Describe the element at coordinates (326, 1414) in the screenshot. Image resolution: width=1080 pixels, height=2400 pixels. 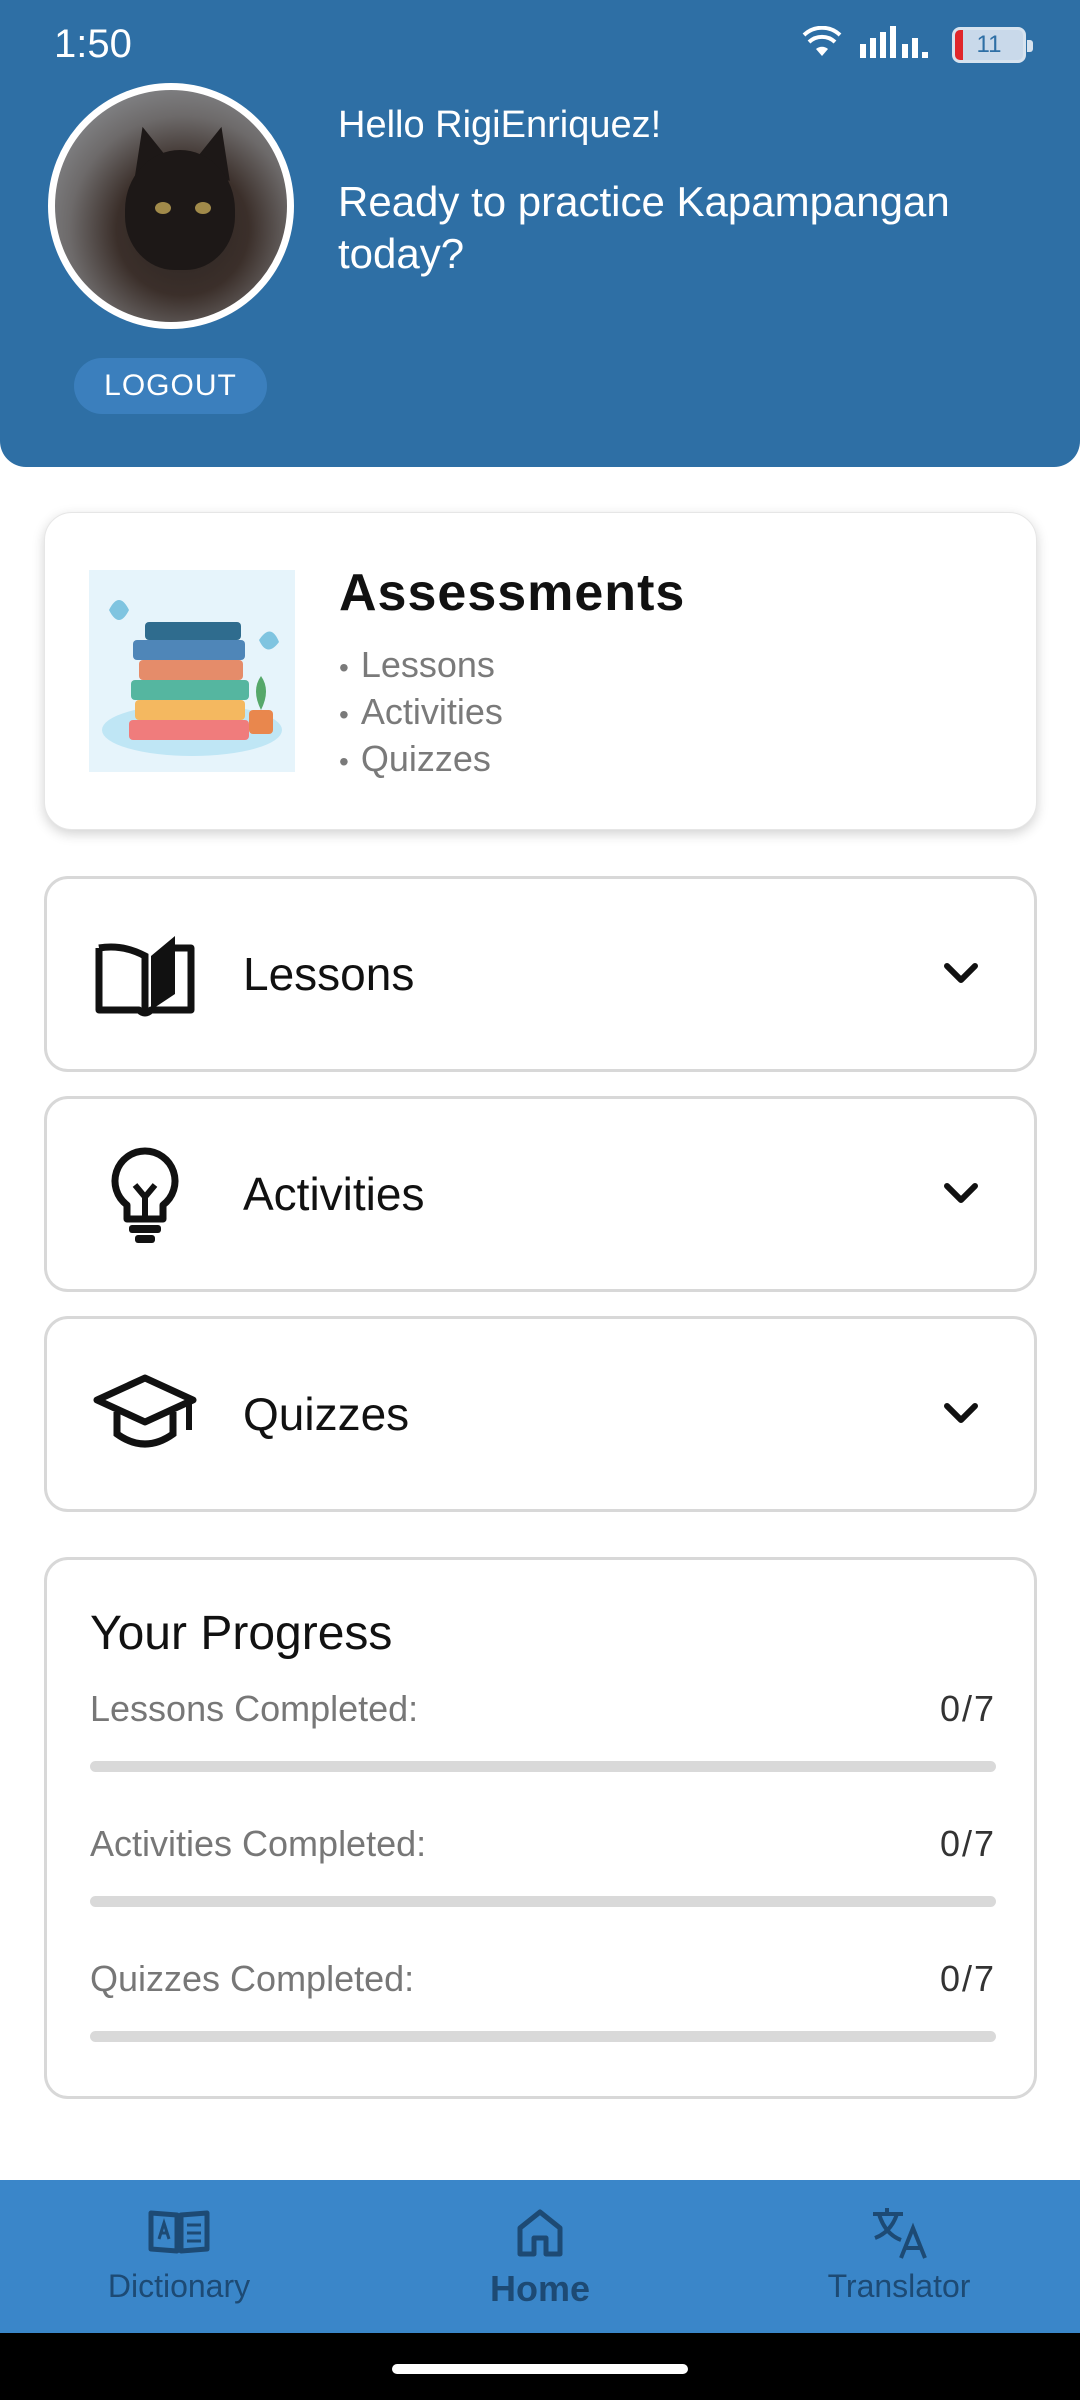
I see `quizzes-label: Quizzes` at that location.